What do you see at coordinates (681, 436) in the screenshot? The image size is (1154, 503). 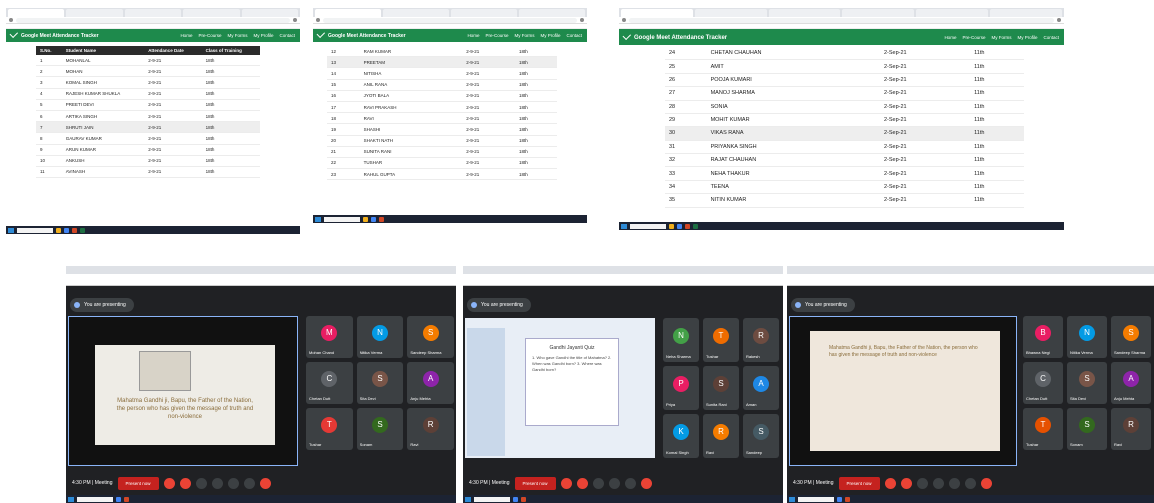 I see `participant-tile: K Komal Singh` at bounding box center [681, 436].